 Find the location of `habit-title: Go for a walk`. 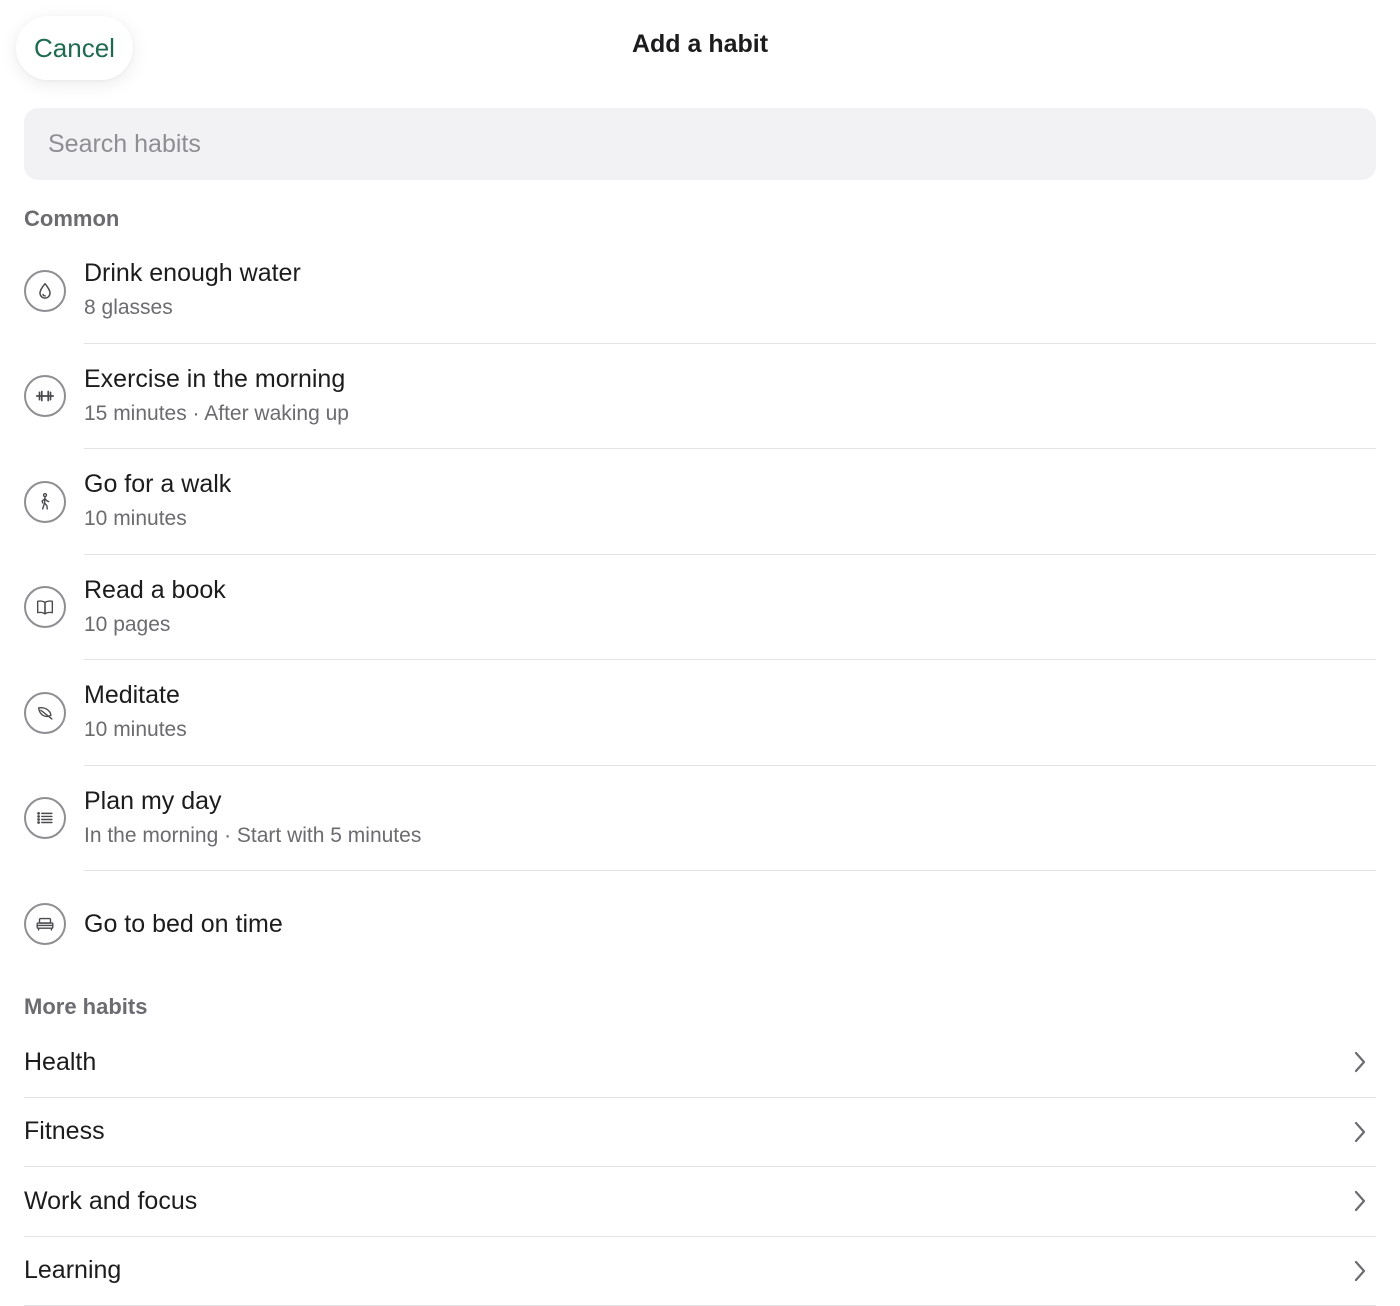

habit-title: Go for a walk is located at coordinates (158, 484).